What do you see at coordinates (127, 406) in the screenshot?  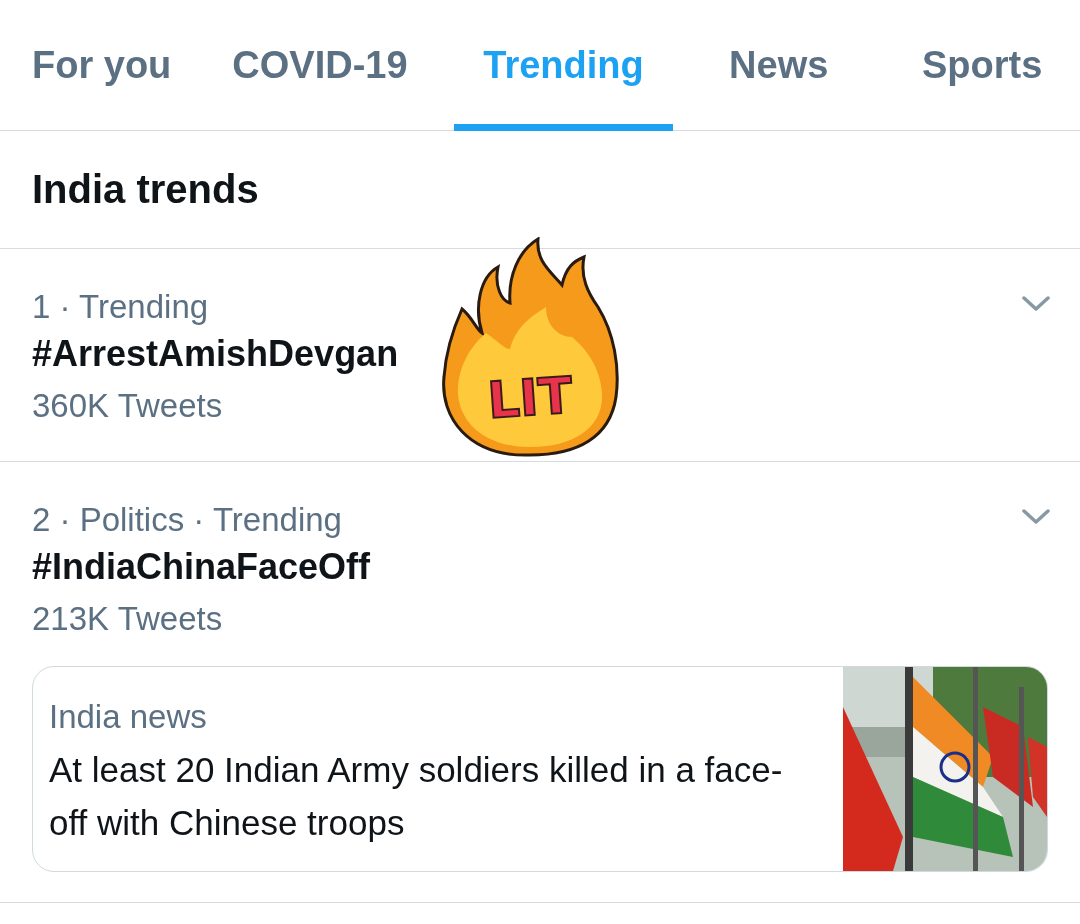 I see `tweet-count: 360K Tweets` at bounding box center [127, 406].